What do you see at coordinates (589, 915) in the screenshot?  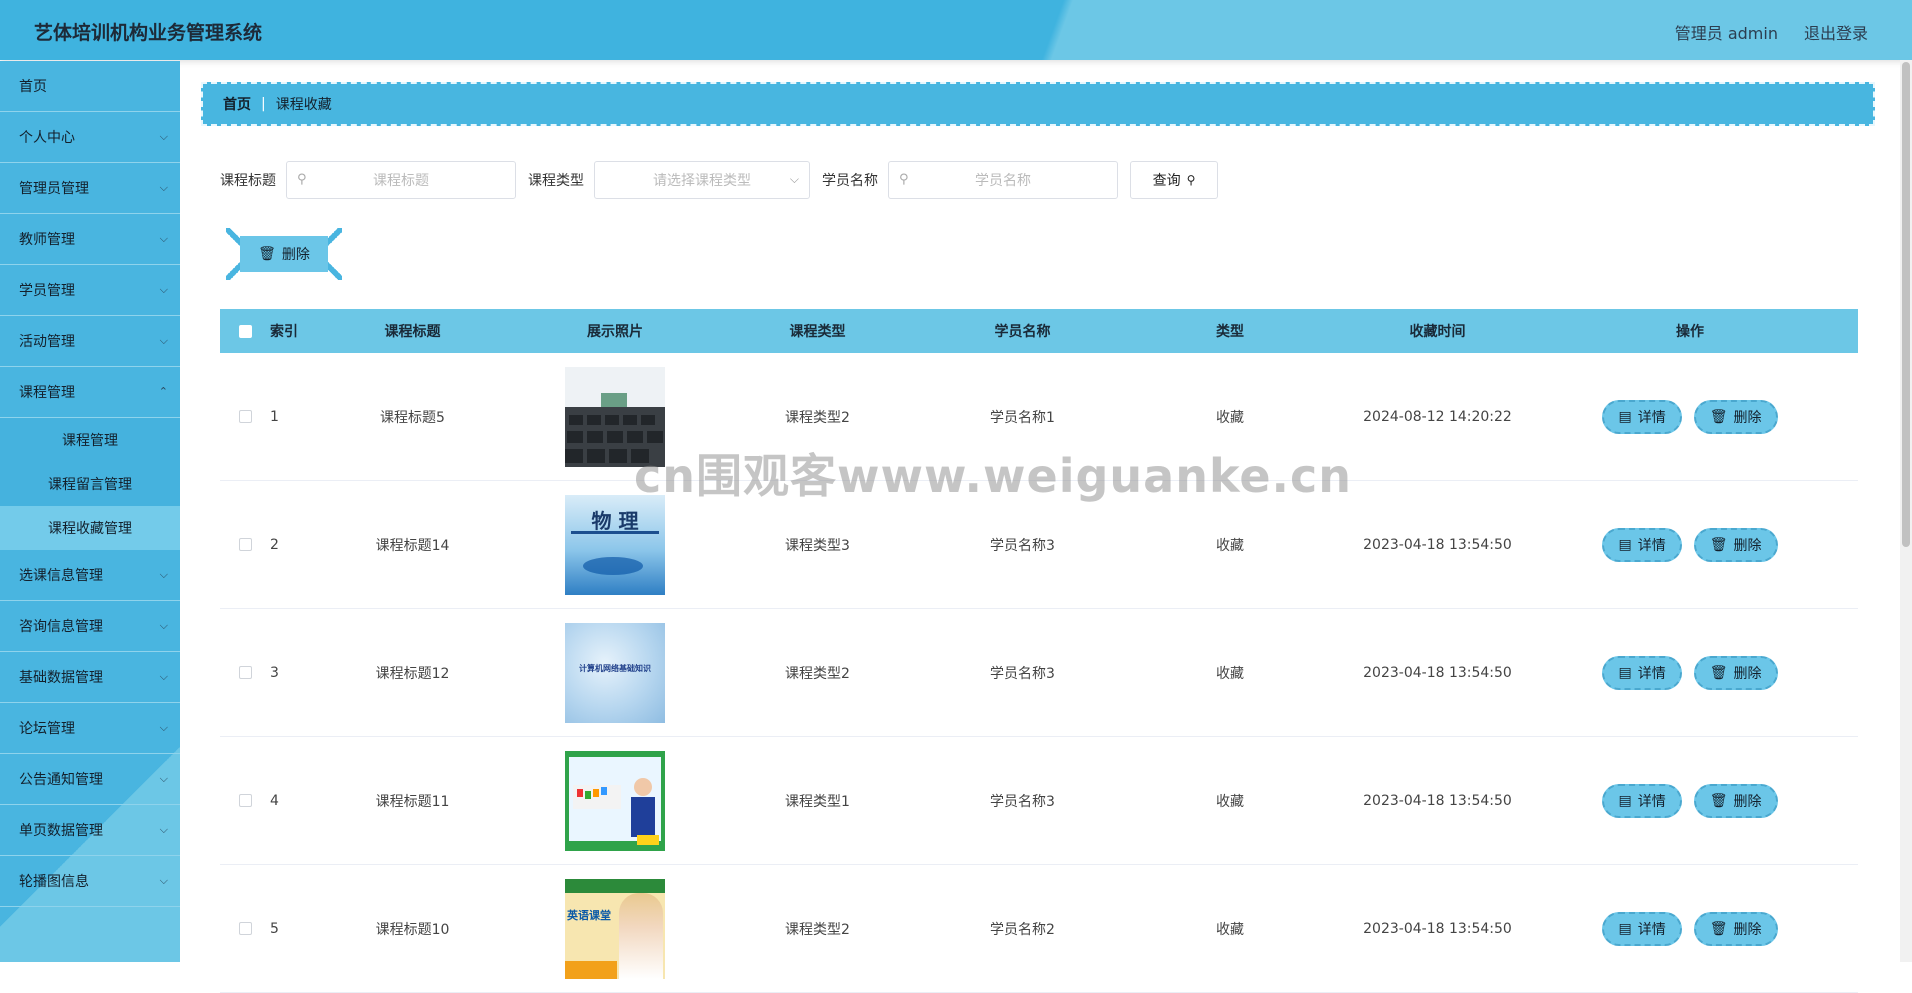 I see `english-cover-text: 英语课堂` at bounding box center [589, 915].